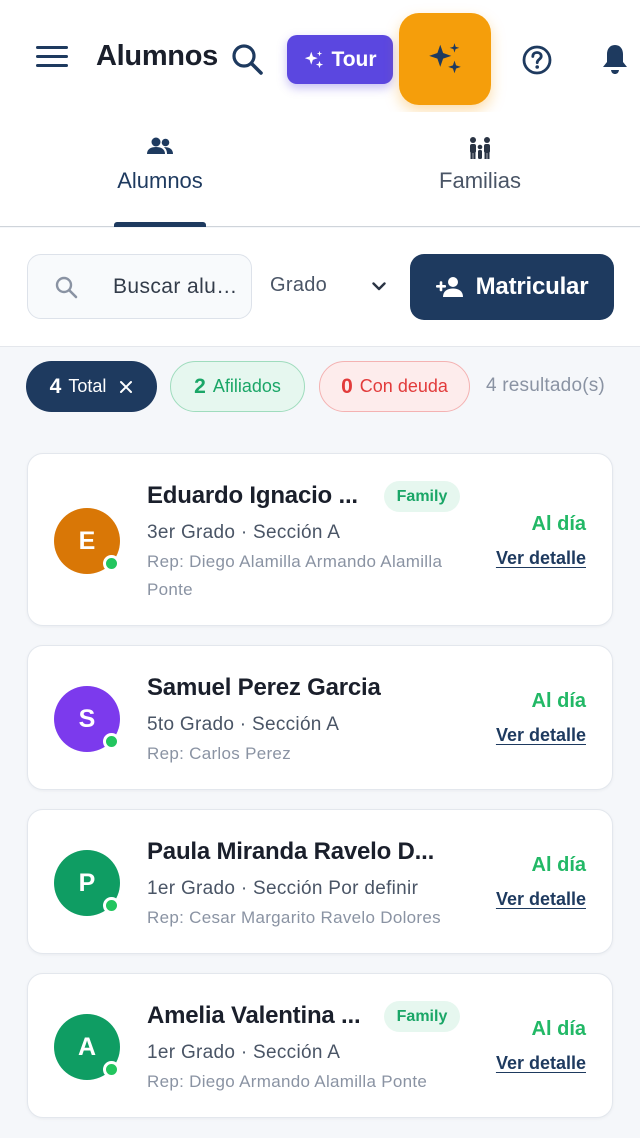 The image size is (640, 1138). Describe the element at coordinates (246, 386) in the screenshot. I see `chip-label: Afiliados` at that location.